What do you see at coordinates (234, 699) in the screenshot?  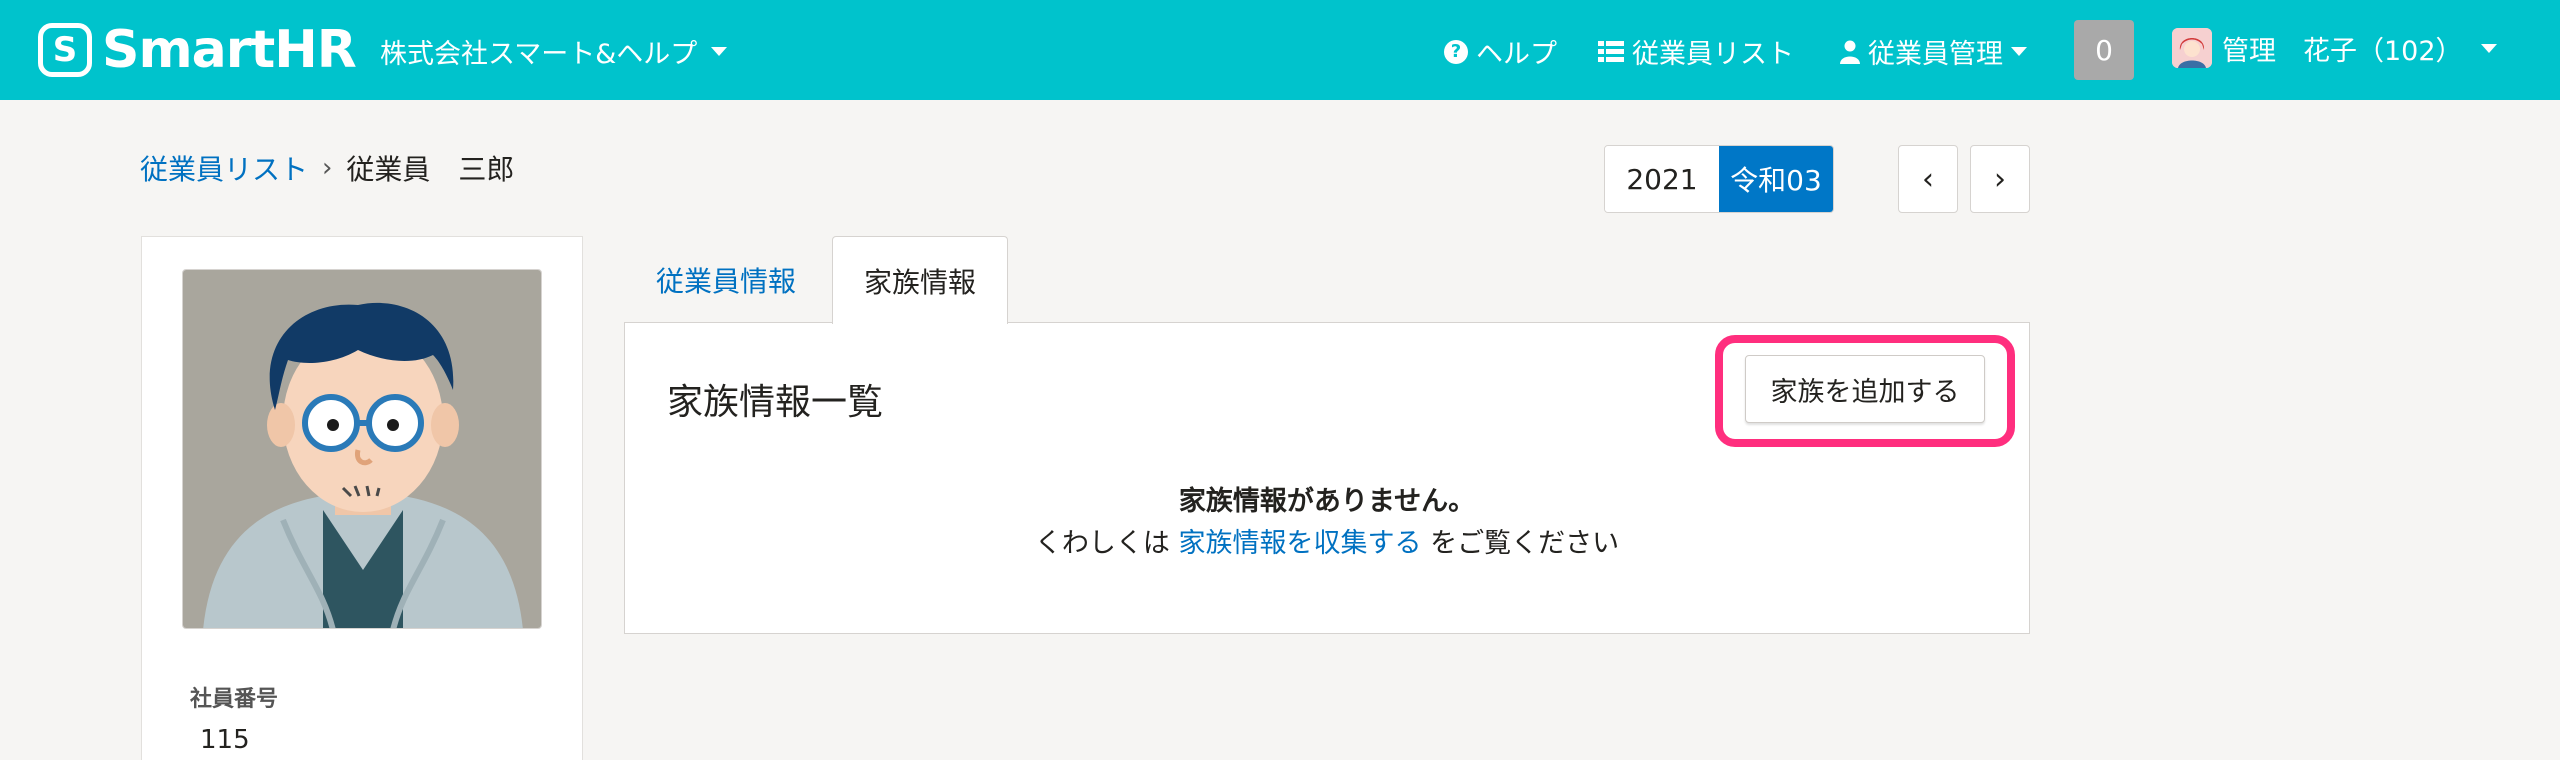 I see `employee-number-label: 社員番号` at bounding box center [234, 699].